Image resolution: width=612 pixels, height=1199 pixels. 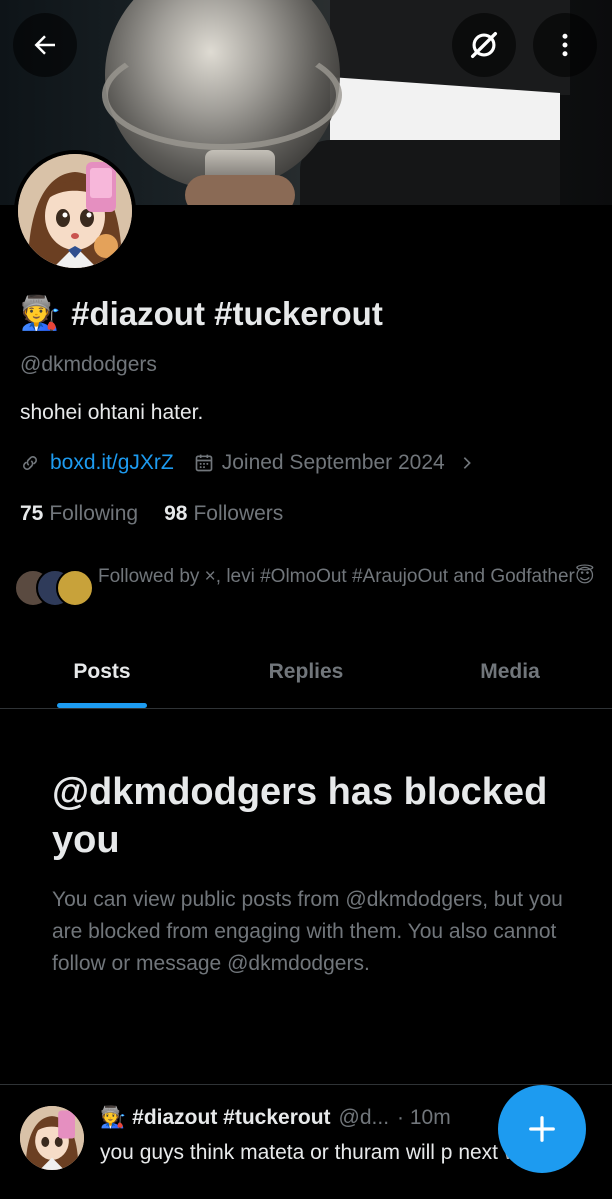 What do you see at coordinates (510, 674) in the screenshot?
I see `tab-media: Media` at bounding box center [510, 674].